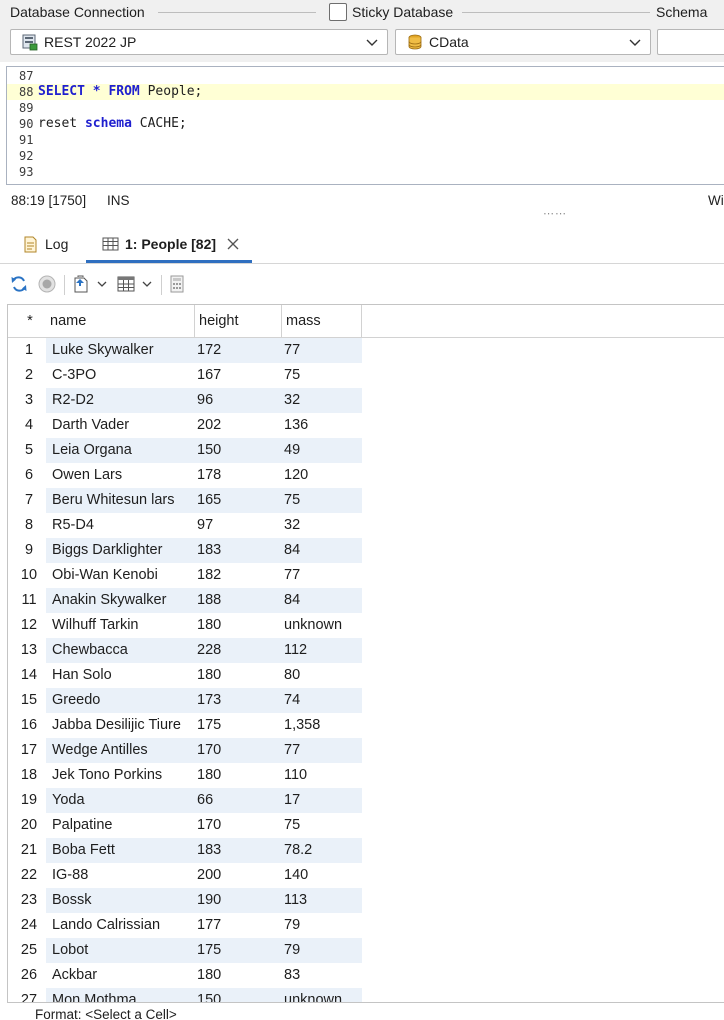 Image resolution: width=724 pixels, height=1020 pixels. I want to click on row-number: 16, so click(27, 725).